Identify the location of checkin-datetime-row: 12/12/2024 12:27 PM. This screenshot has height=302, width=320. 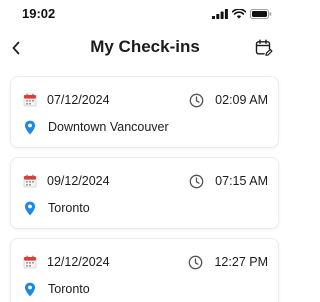
(145, 262).